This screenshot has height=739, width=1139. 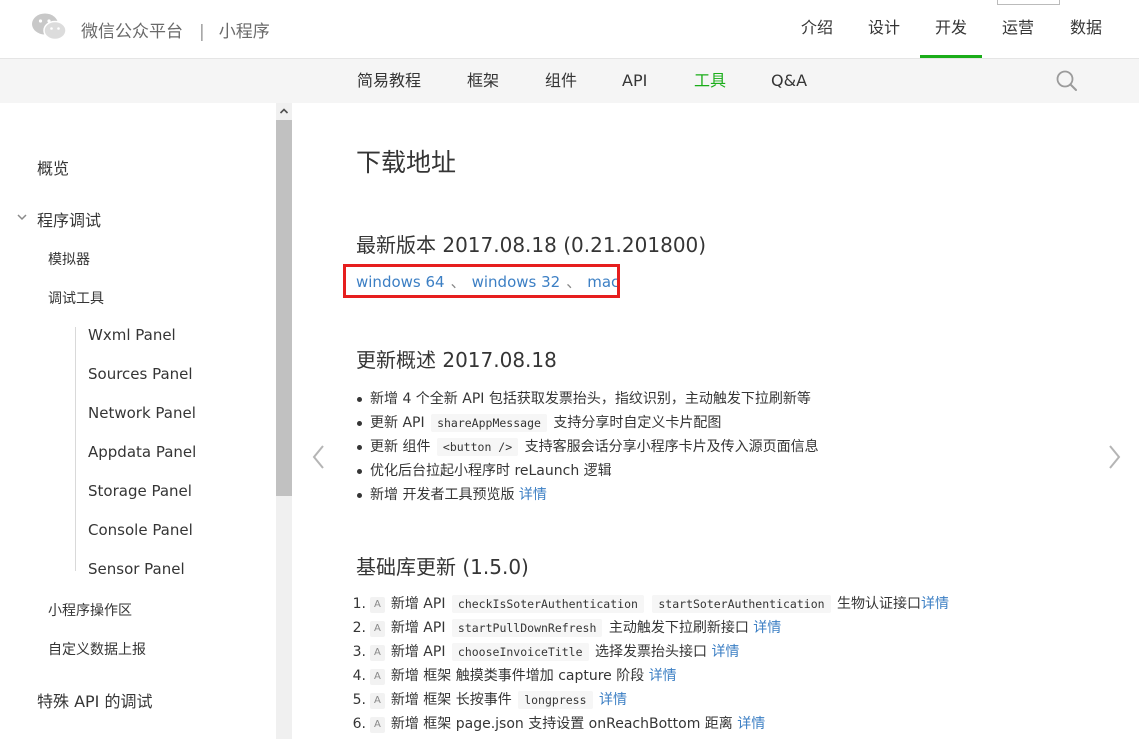 What do you see at coordinates (442, 567) in the screenshot?
I see `base-library-heading: 基础库更新 (1.5.0)` at bounding box center [442, 567].